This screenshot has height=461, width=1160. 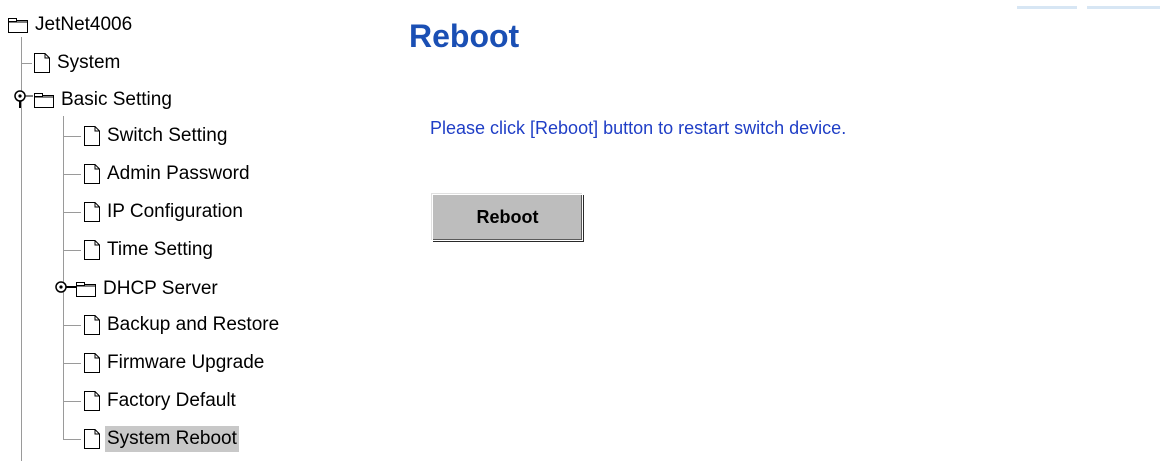 I want to click on tree-item-time-setting: Time Setting, so click(x=149, y=250).